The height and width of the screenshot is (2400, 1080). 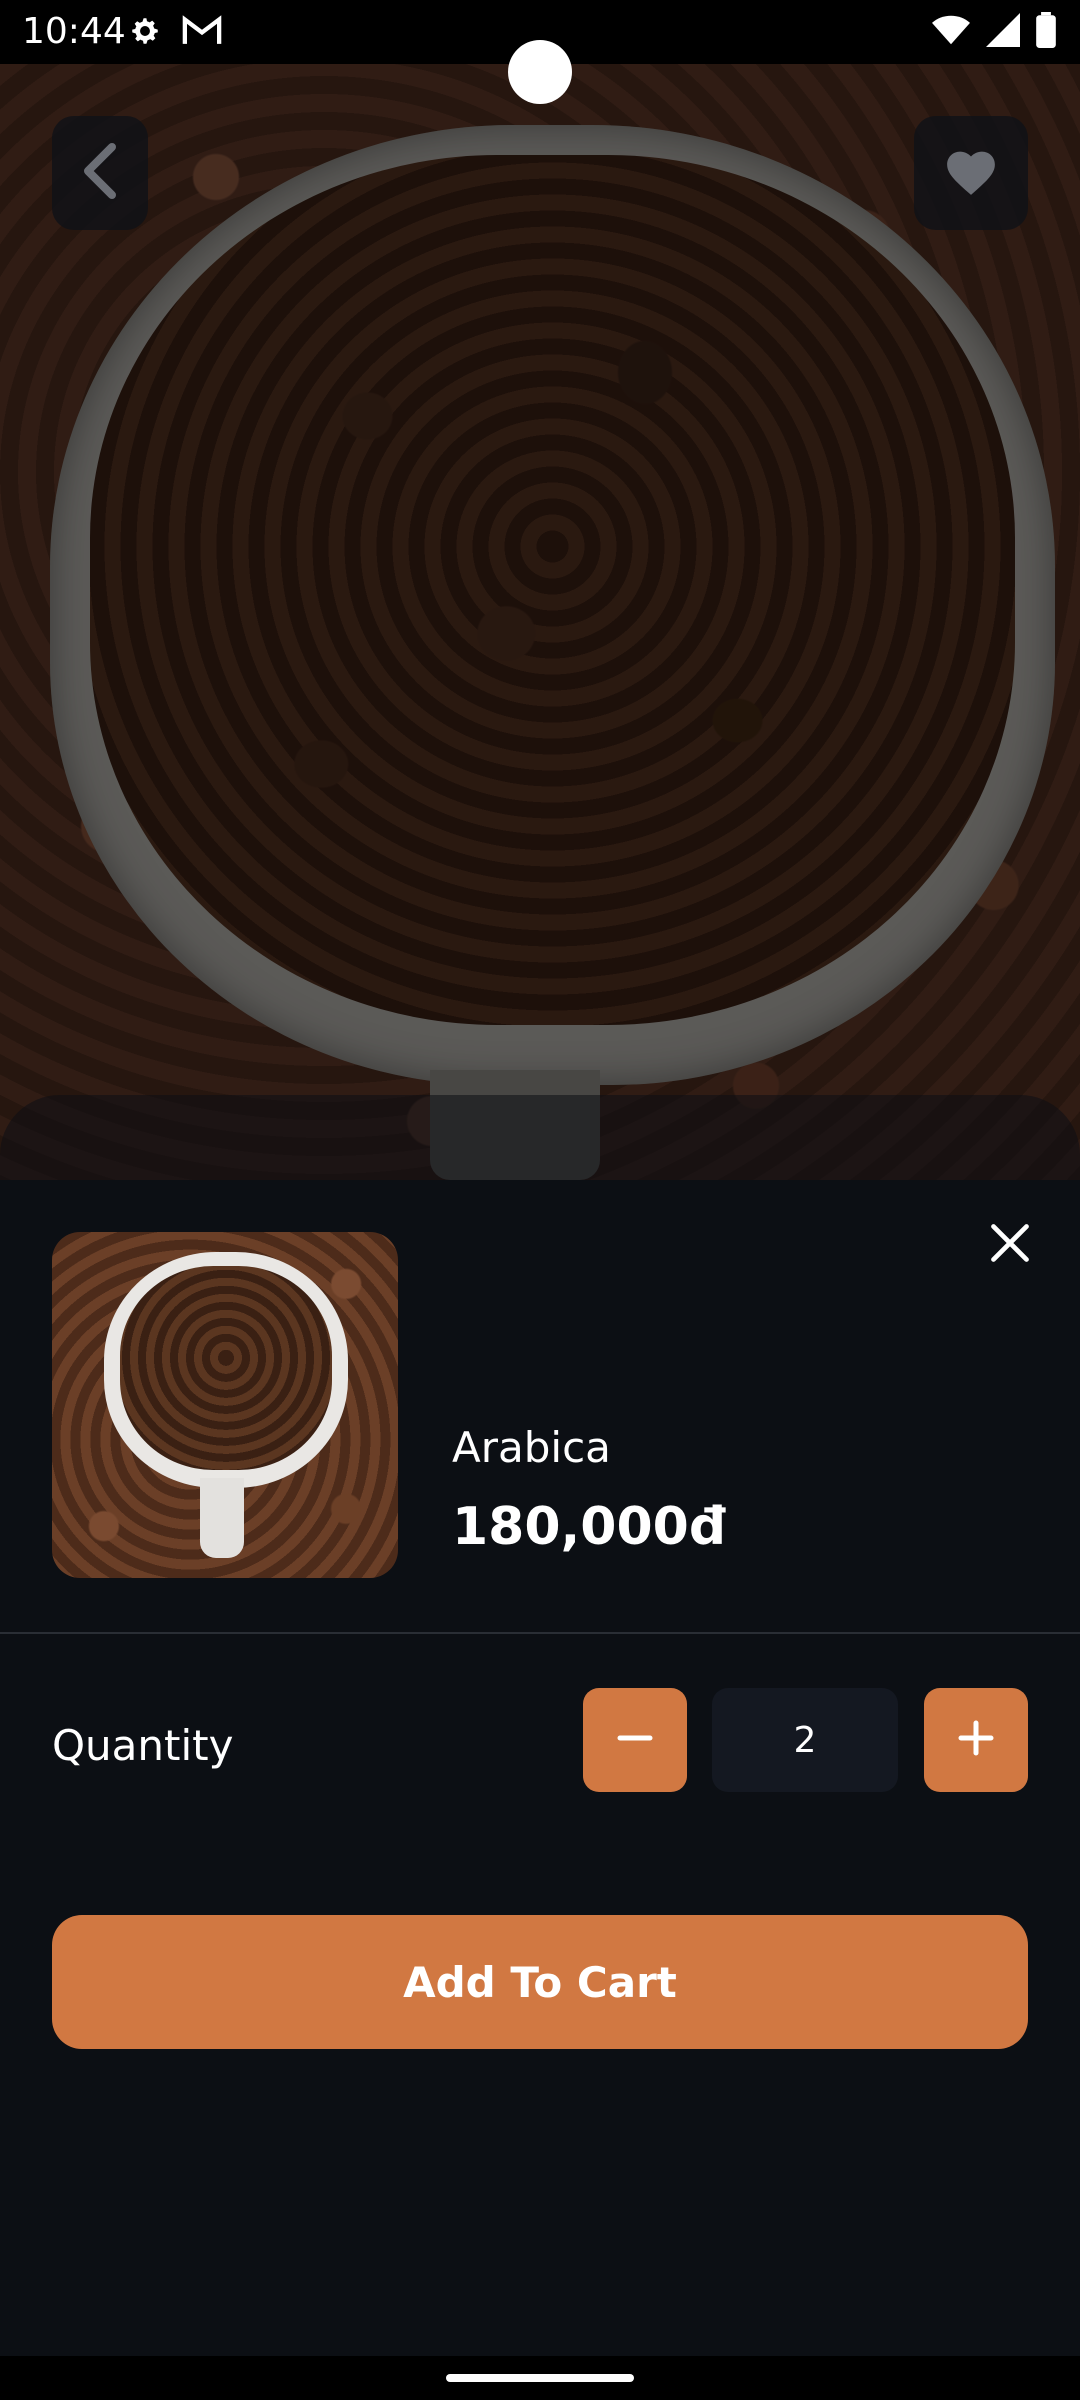 I want to click on heart-icon, so click(x=971, y=173).